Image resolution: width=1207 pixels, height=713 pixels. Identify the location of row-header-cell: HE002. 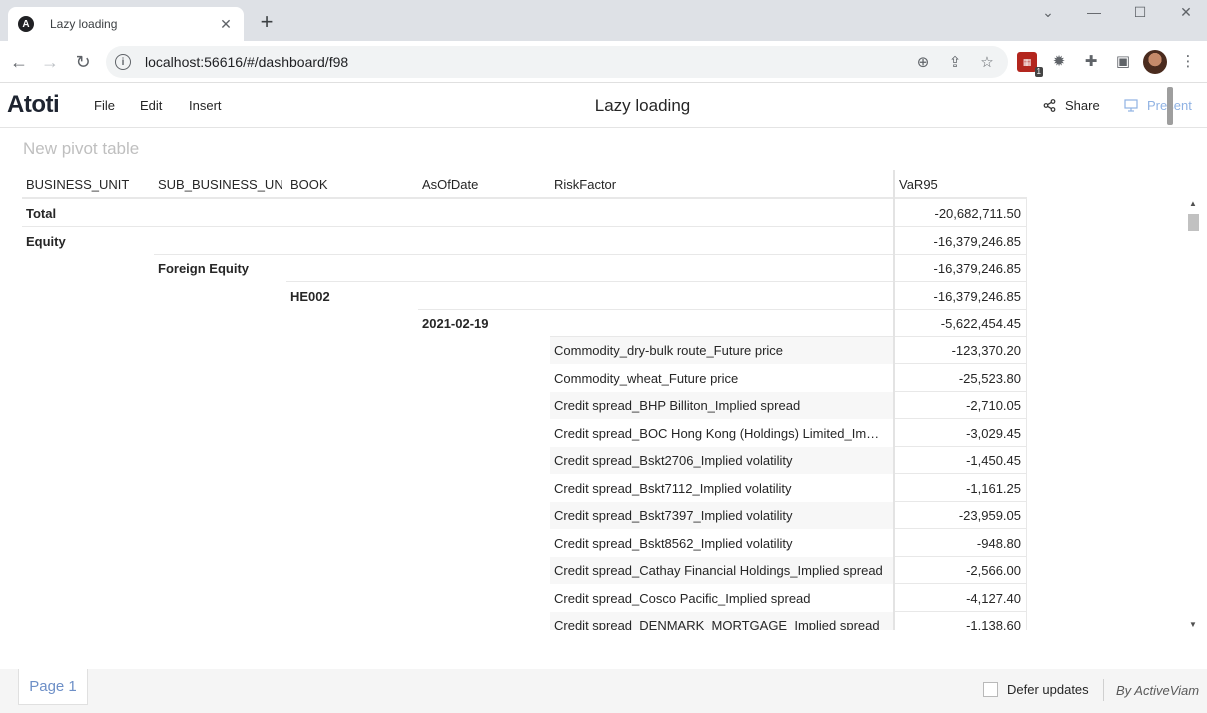
(416, 296).